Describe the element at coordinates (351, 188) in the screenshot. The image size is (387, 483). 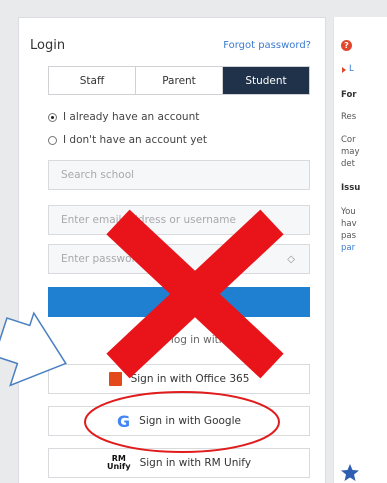
I see `side-heading: Issu` at that location.